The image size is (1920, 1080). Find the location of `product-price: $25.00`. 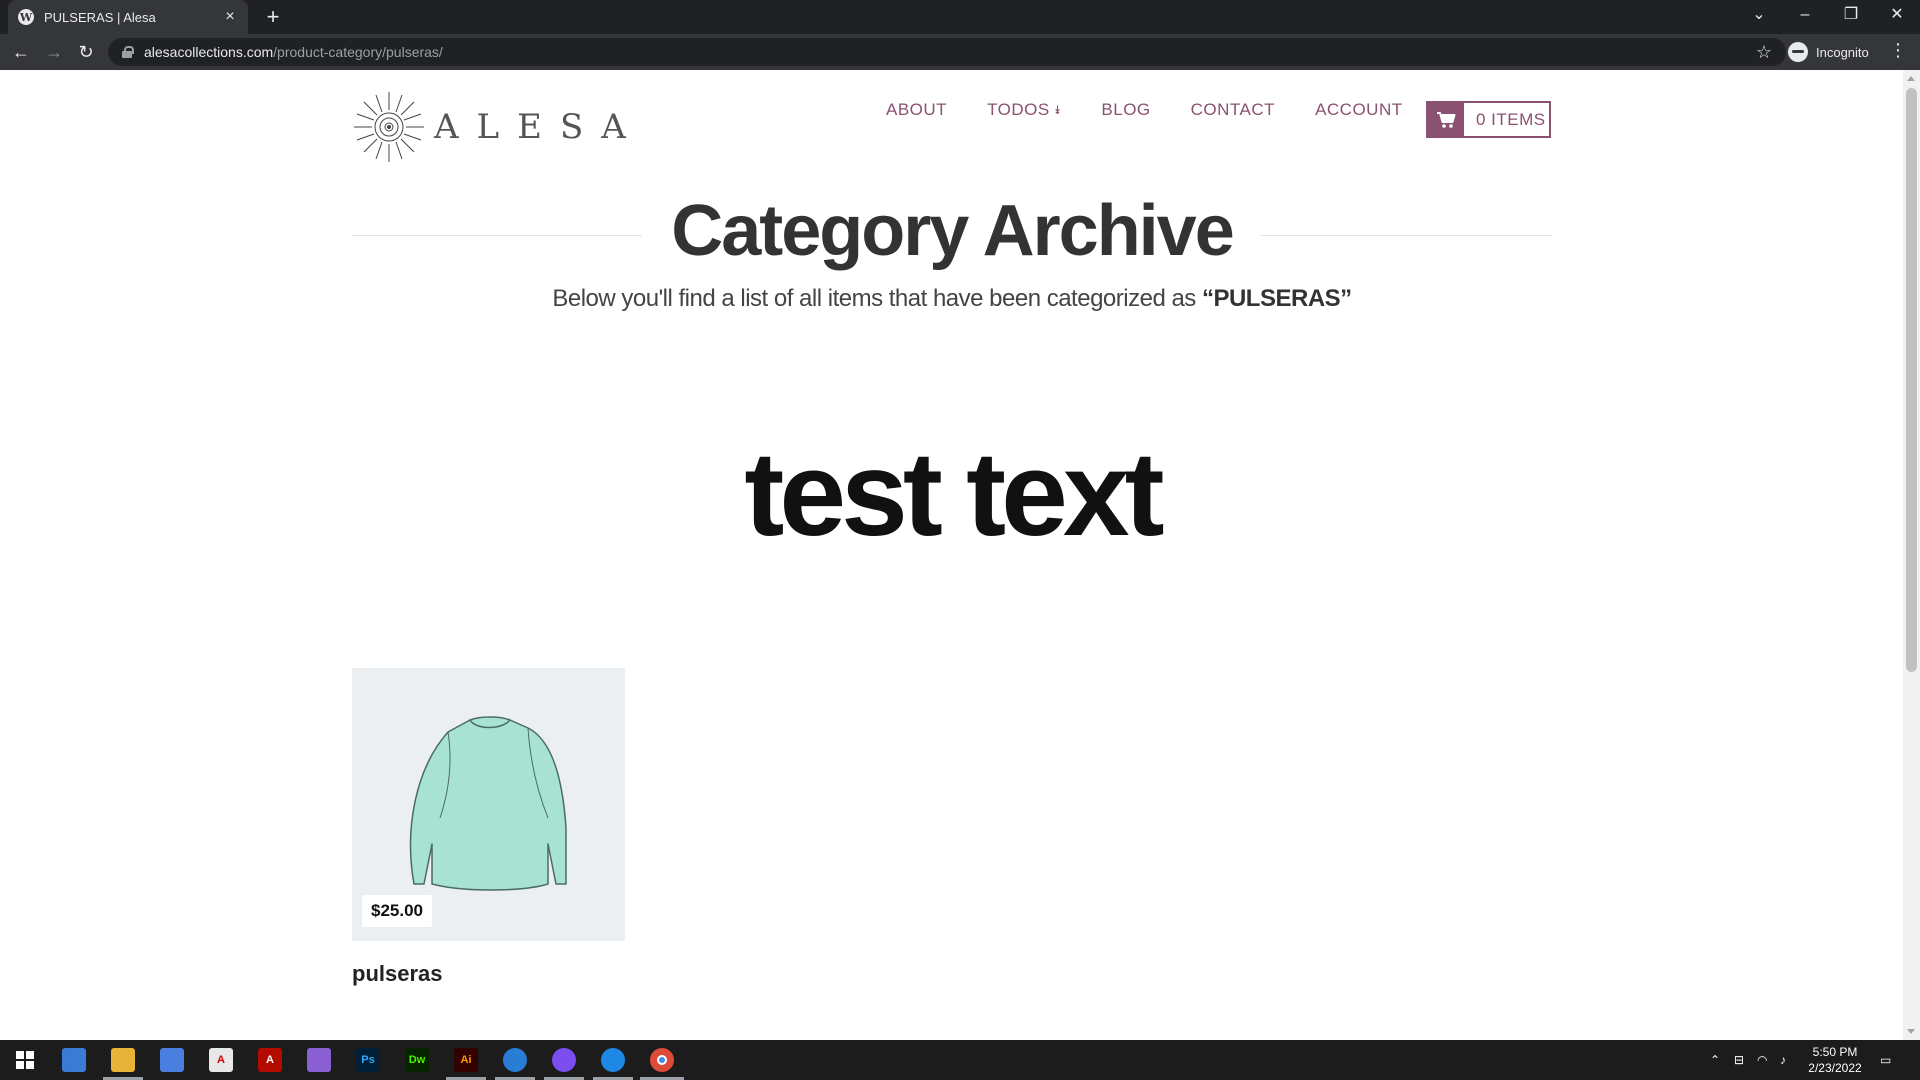

product-price: $25.00 is located at coordinates (397, 911).